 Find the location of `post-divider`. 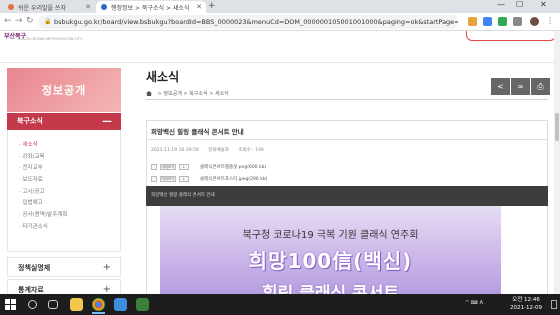

post-divider is located at coordinates (347, 139).